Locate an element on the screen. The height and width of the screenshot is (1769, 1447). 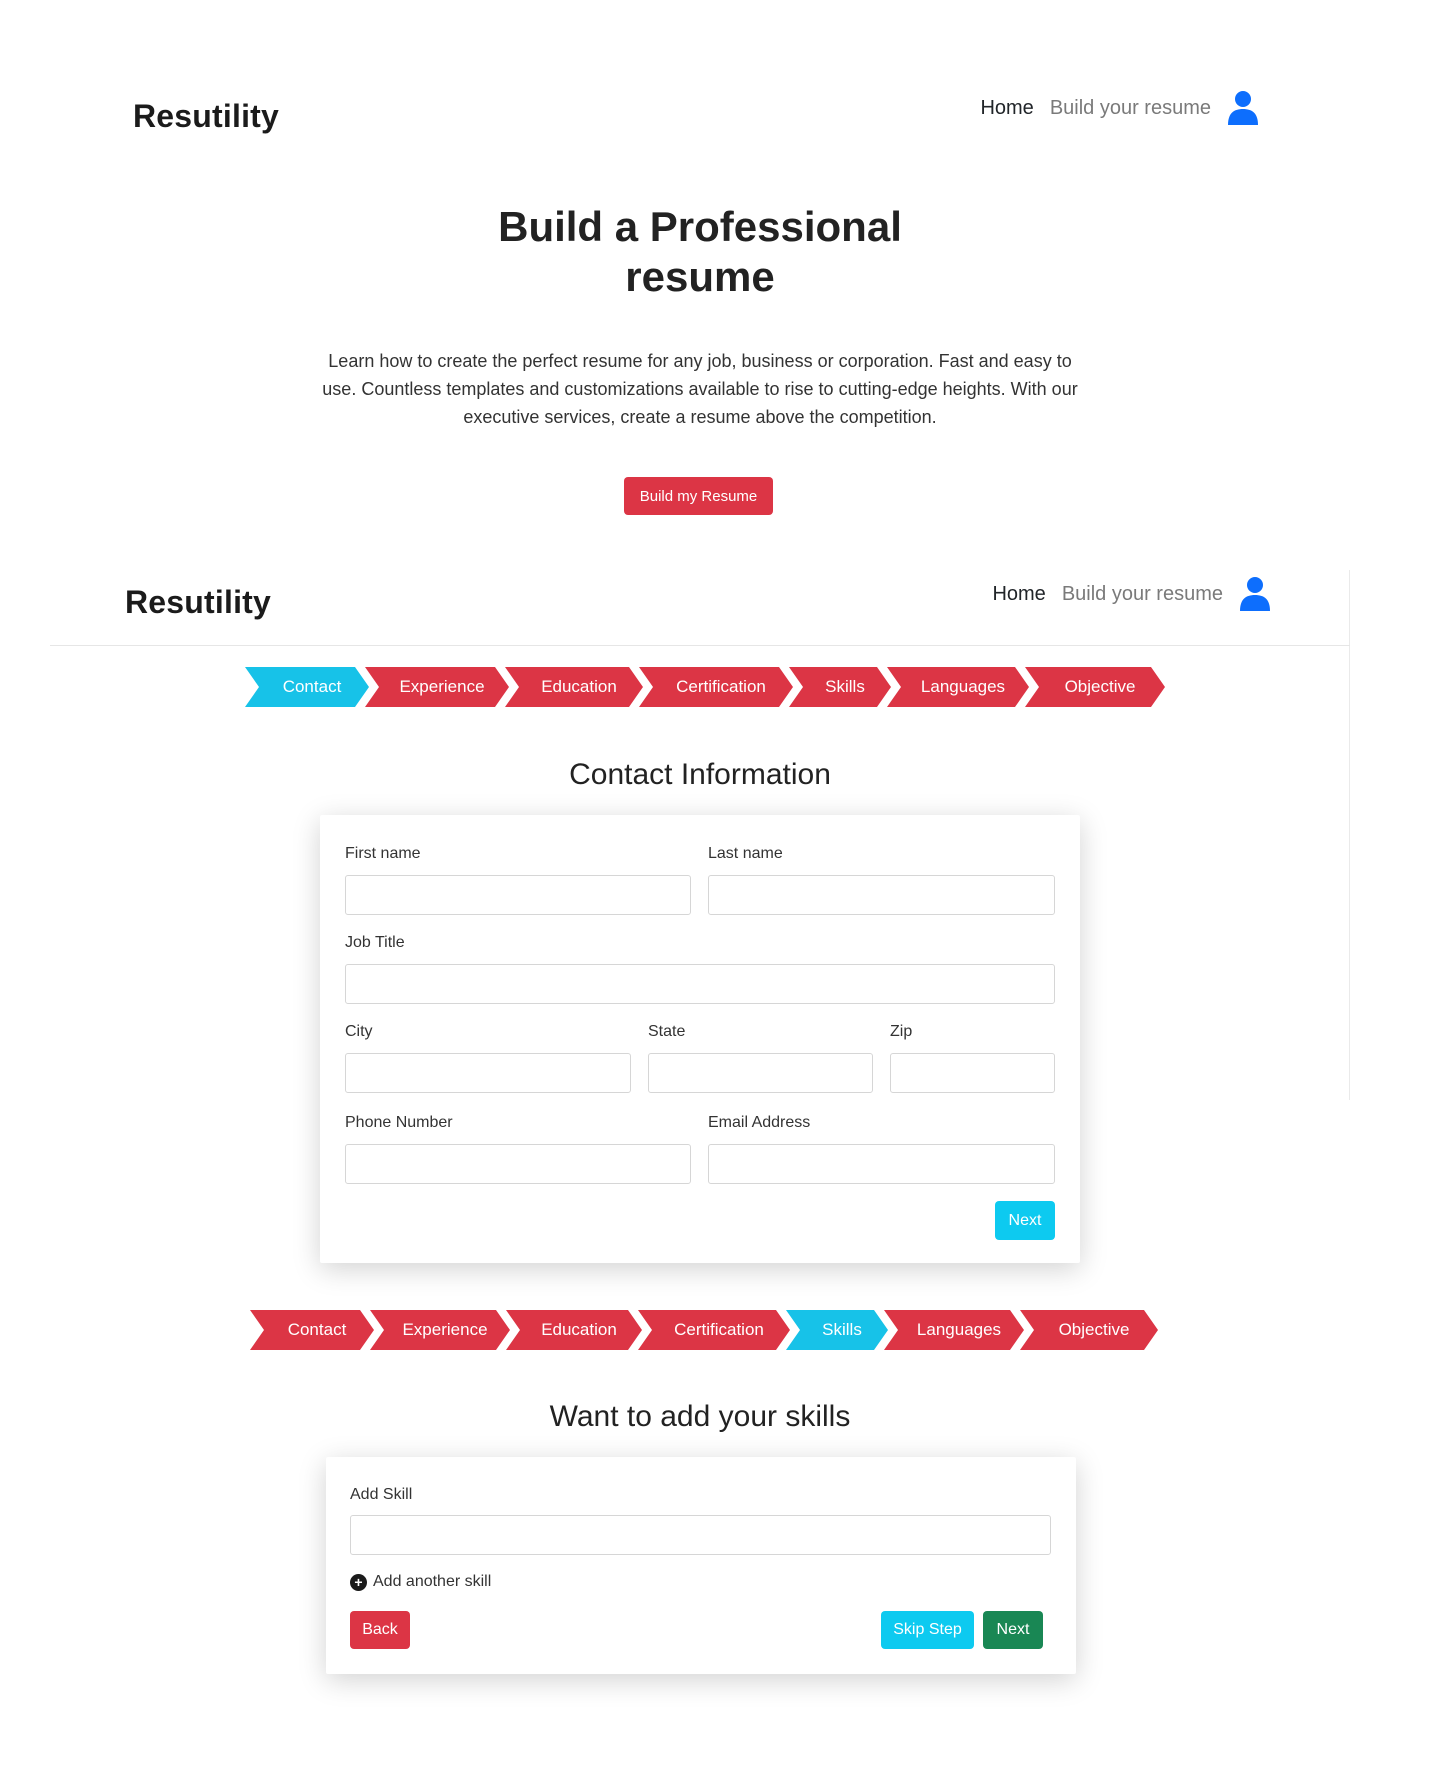
plus-circle-icon: + is located at coordinates (358, 1582).